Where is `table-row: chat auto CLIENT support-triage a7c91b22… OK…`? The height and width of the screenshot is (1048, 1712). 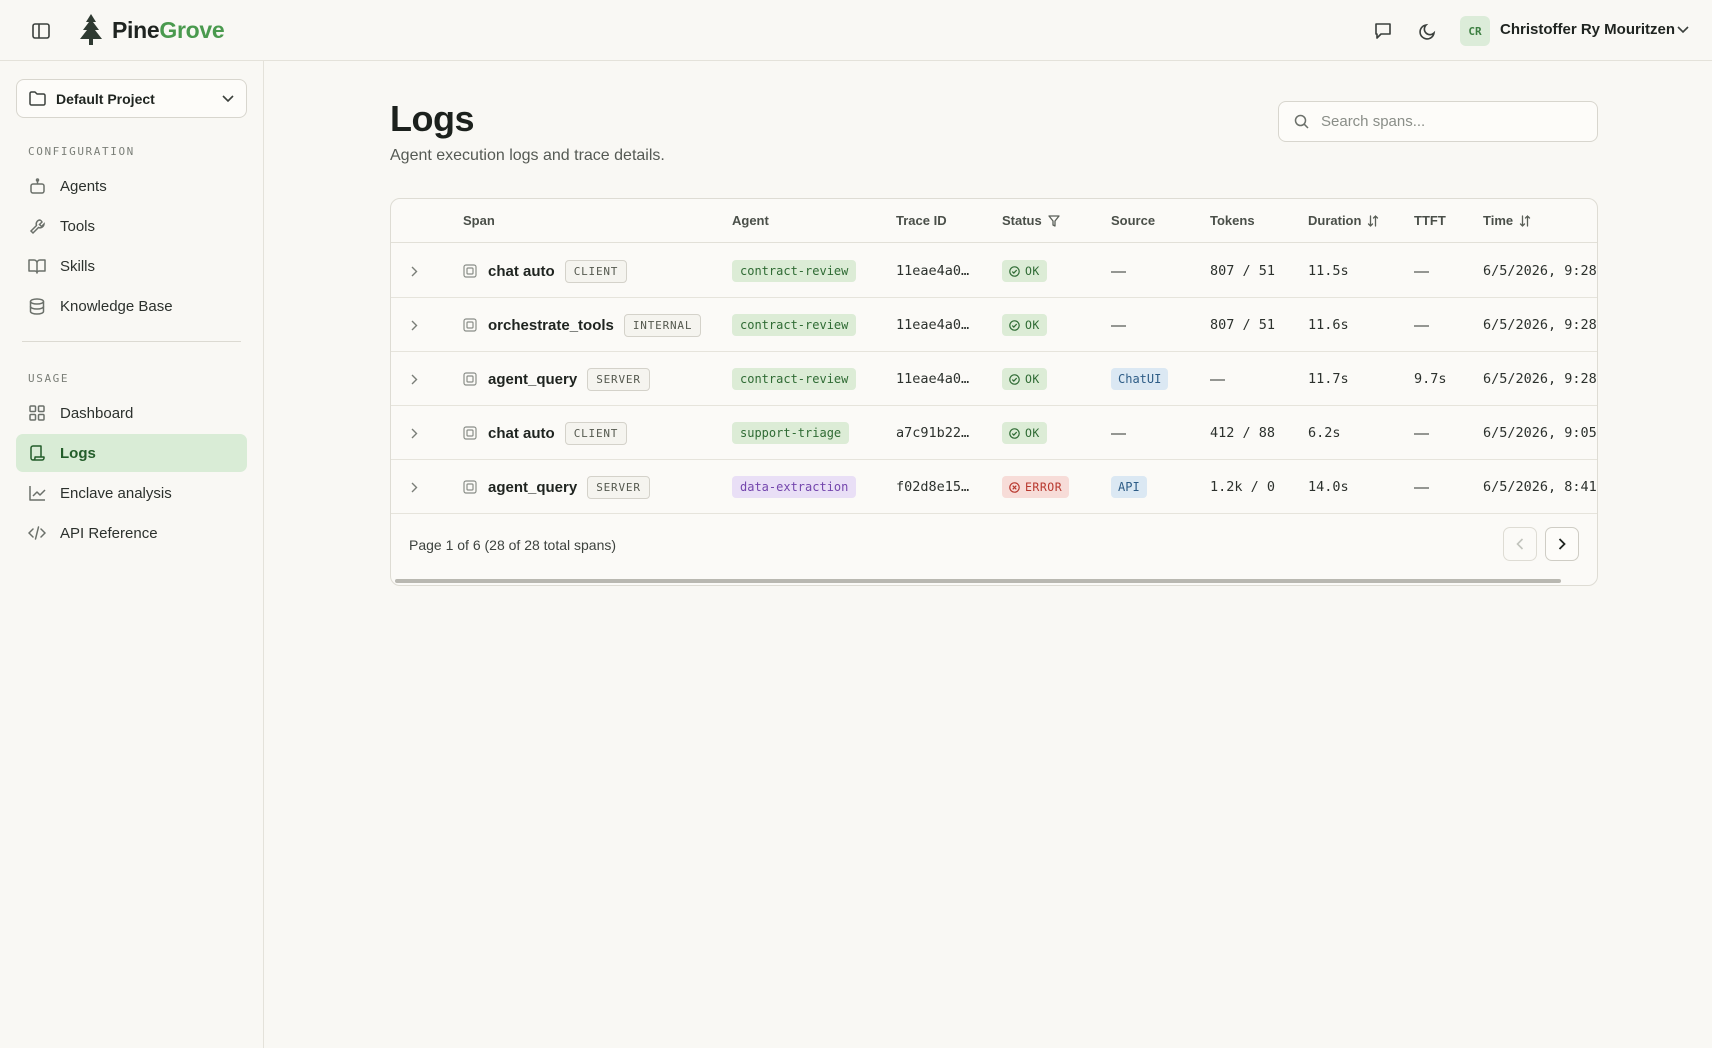 table-row: chat auto CLIENT support-triage a7c91b22… OK… is located at coordinates (994, 433).